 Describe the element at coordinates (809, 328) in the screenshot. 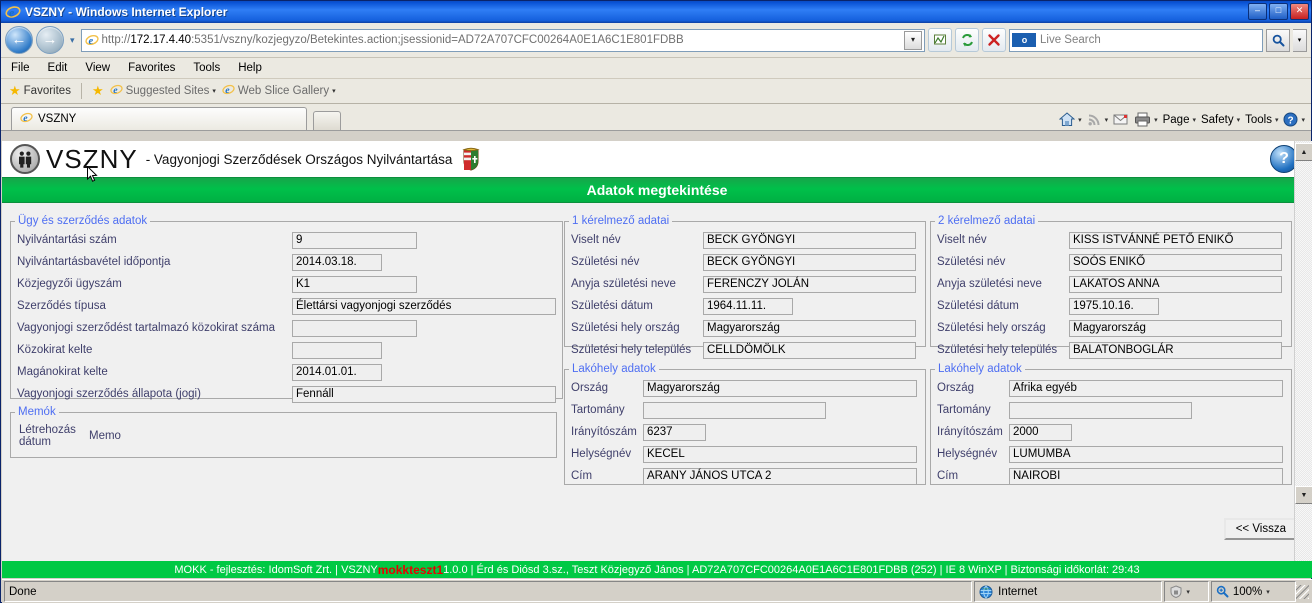

I see `a1-input-szuletesi-orszag: Magyarország` at that location.